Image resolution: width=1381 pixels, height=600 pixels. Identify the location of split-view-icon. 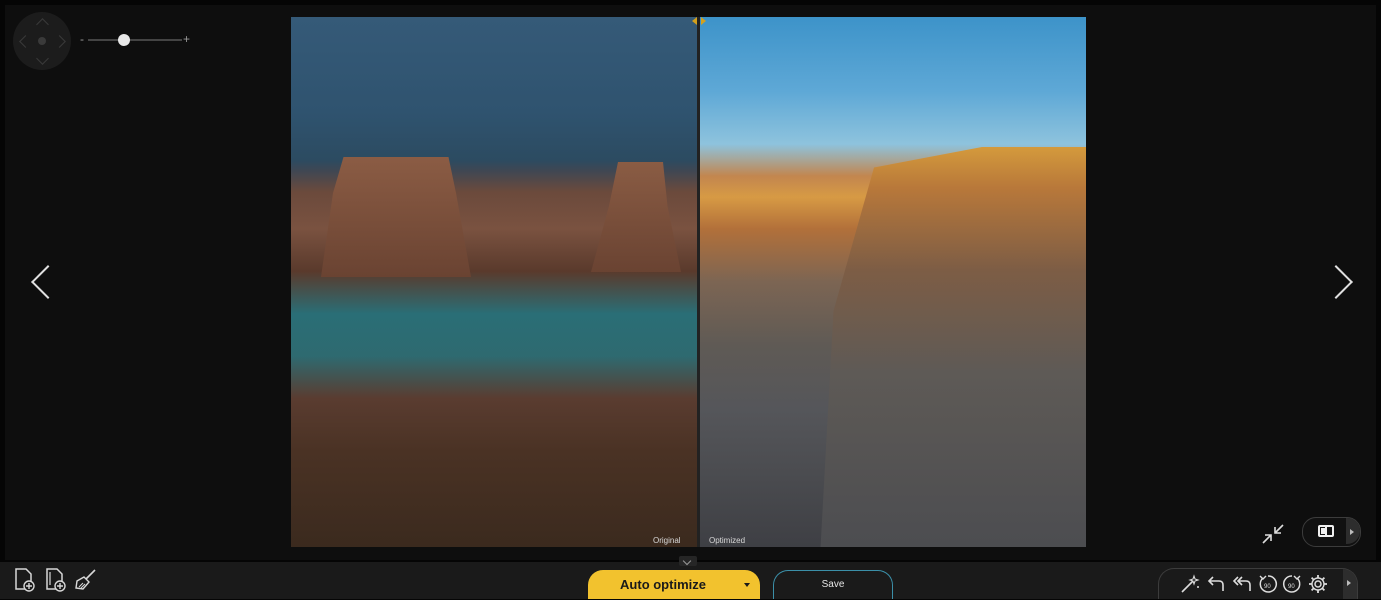
(1326, 531).